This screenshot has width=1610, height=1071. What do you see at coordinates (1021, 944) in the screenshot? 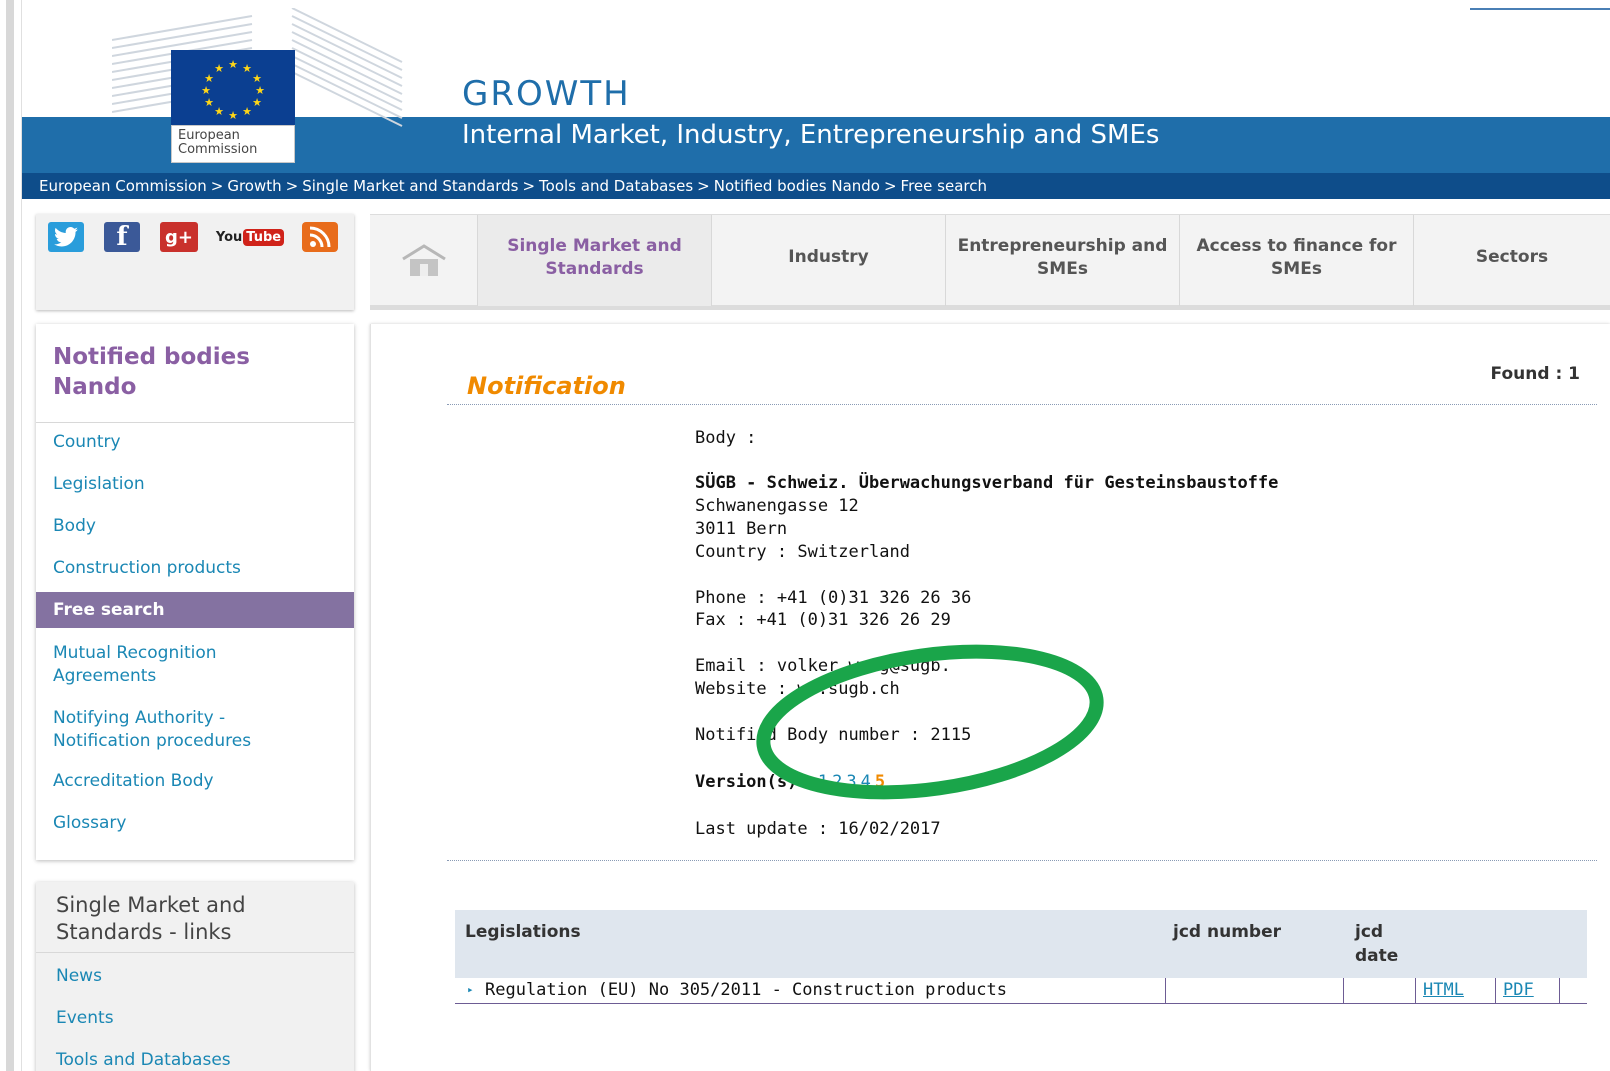
I see `table-header: Legislations jcd number jcd date` at bounding box center [1021, 944].